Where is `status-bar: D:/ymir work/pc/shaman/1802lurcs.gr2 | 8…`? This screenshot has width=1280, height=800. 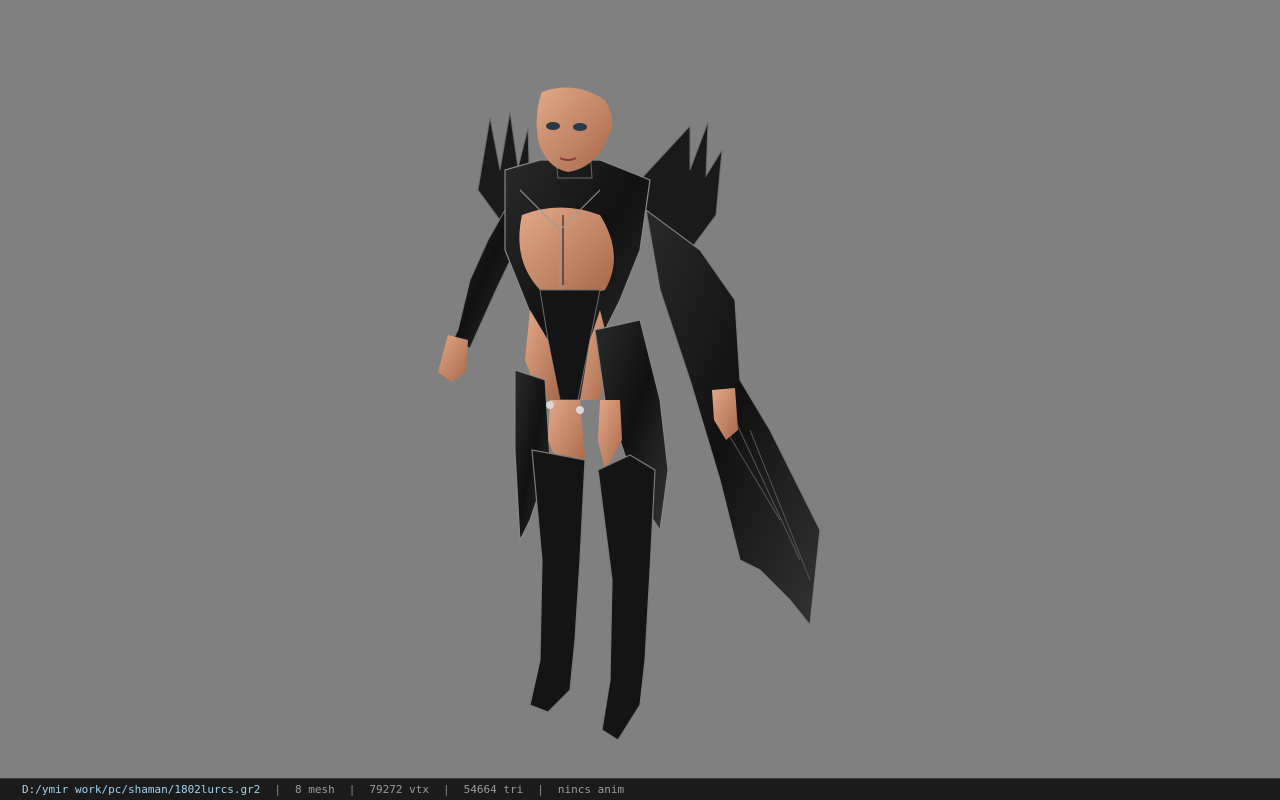 status-bar: D:/ymir work/pc/shaman/1802lurcs.gr2 | 8… is located at coordinates (640, 789).